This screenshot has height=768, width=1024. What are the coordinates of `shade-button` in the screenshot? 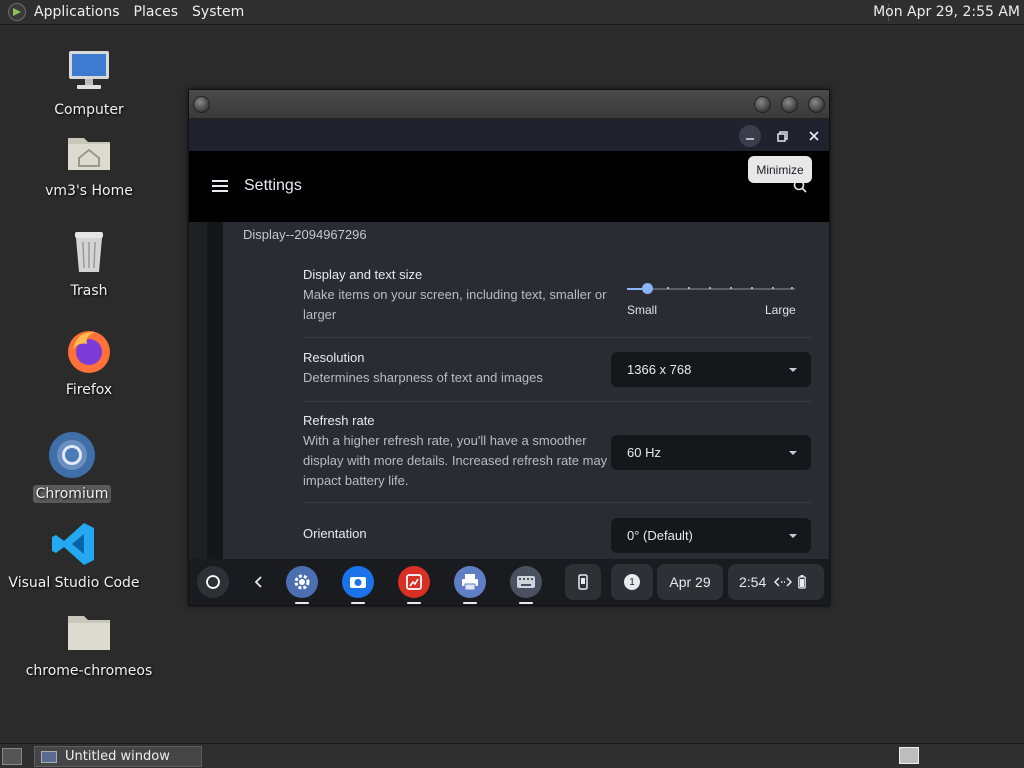 It's located at (762, 104).